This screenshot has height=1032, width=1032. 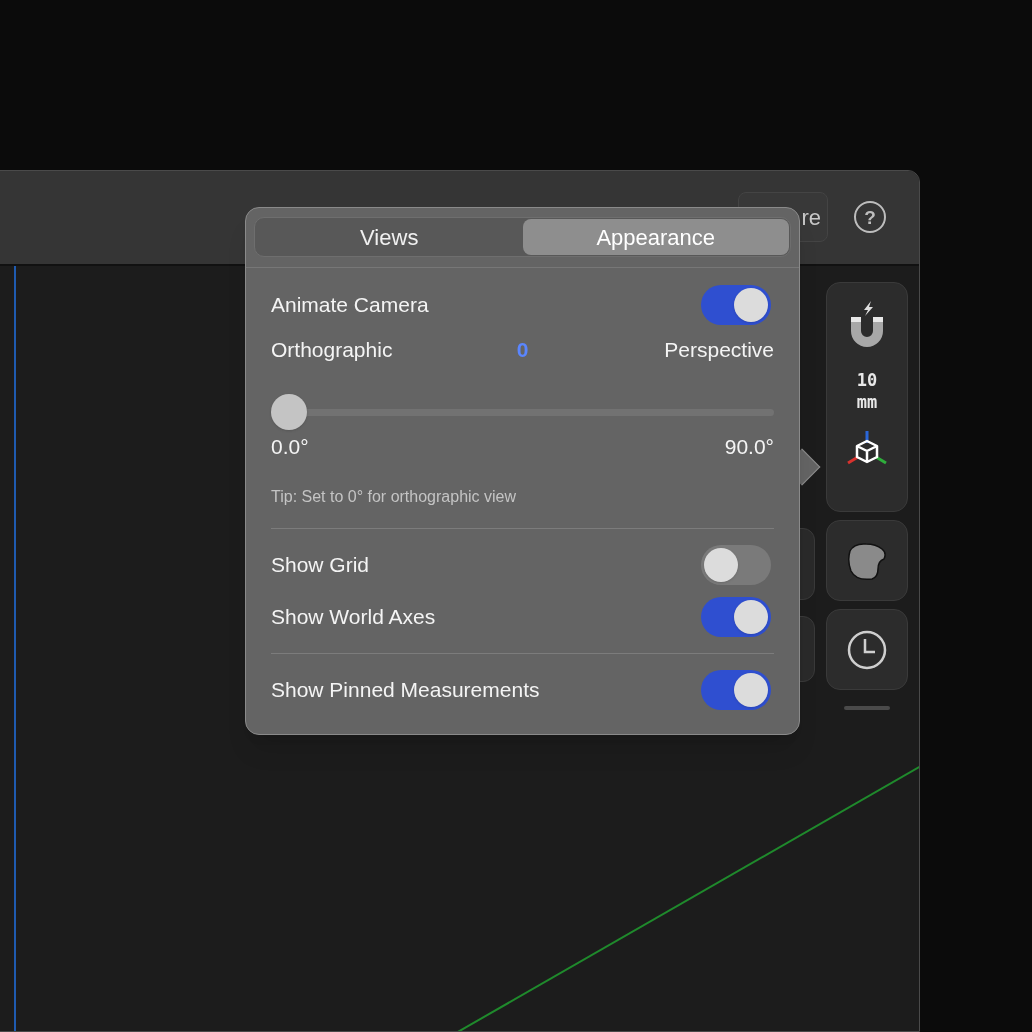 What do you see at coordinates (290, 447) in the screenshot?
I see `range-min-label: 0.0°` at bounding box center [290, 447].